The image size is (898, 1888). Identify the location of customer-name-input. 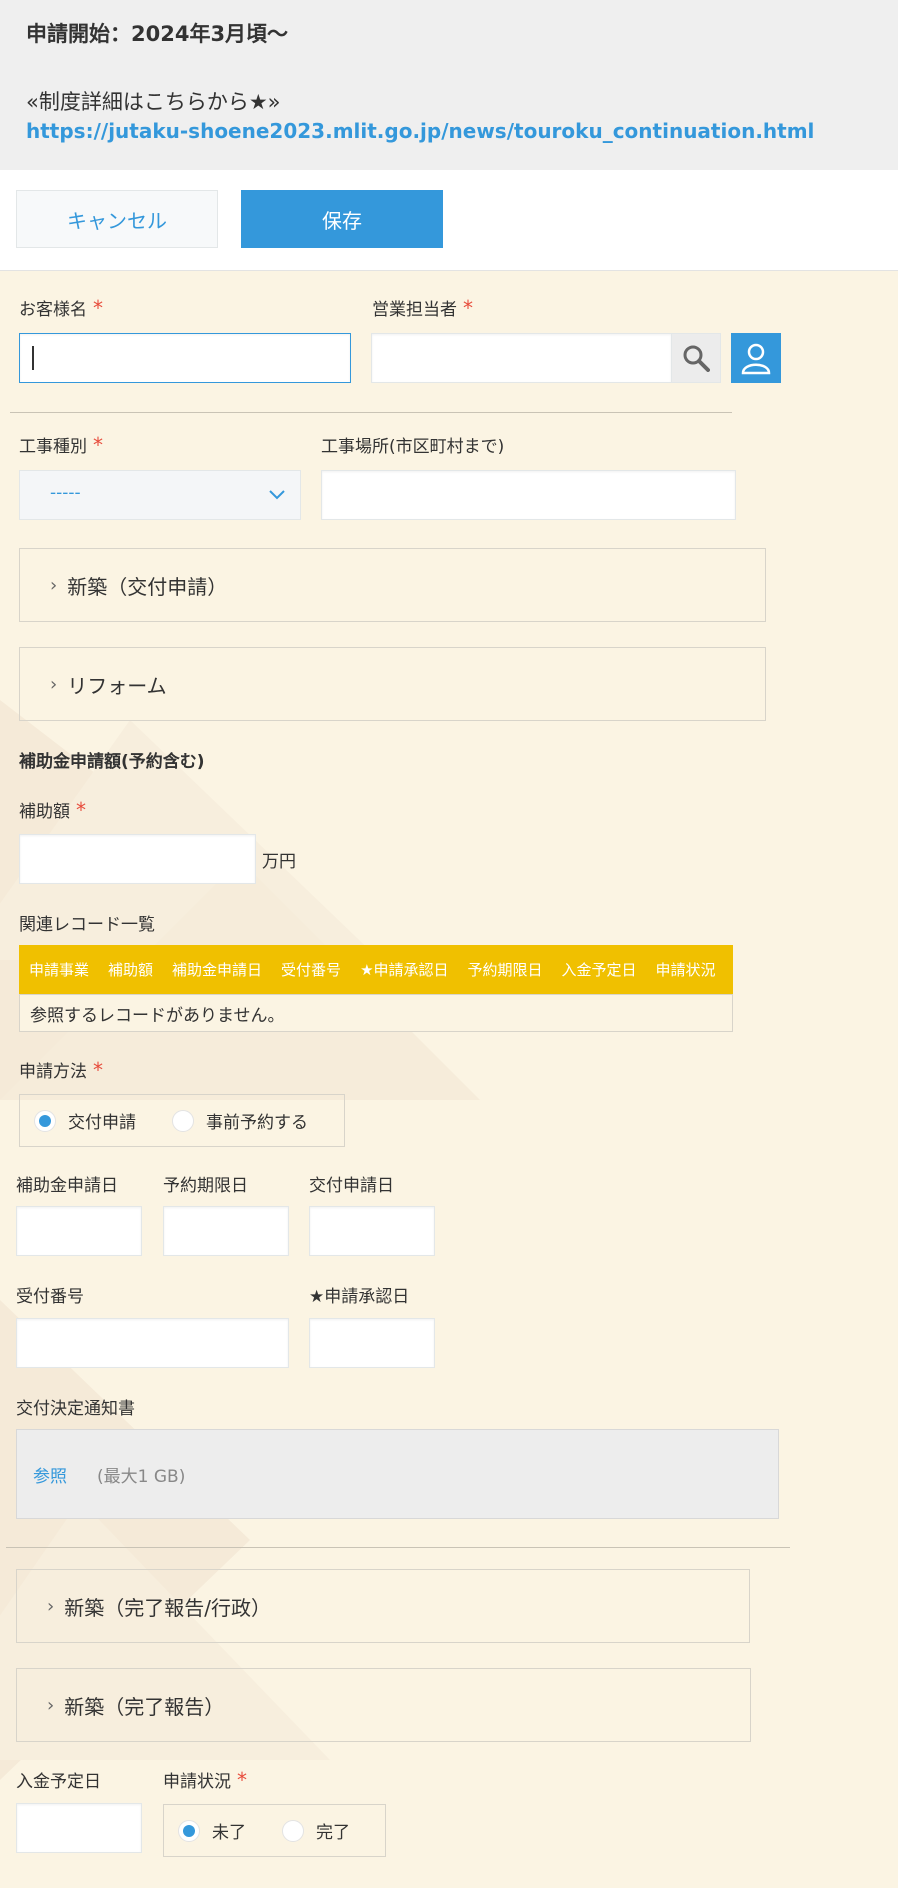
(185, 358).